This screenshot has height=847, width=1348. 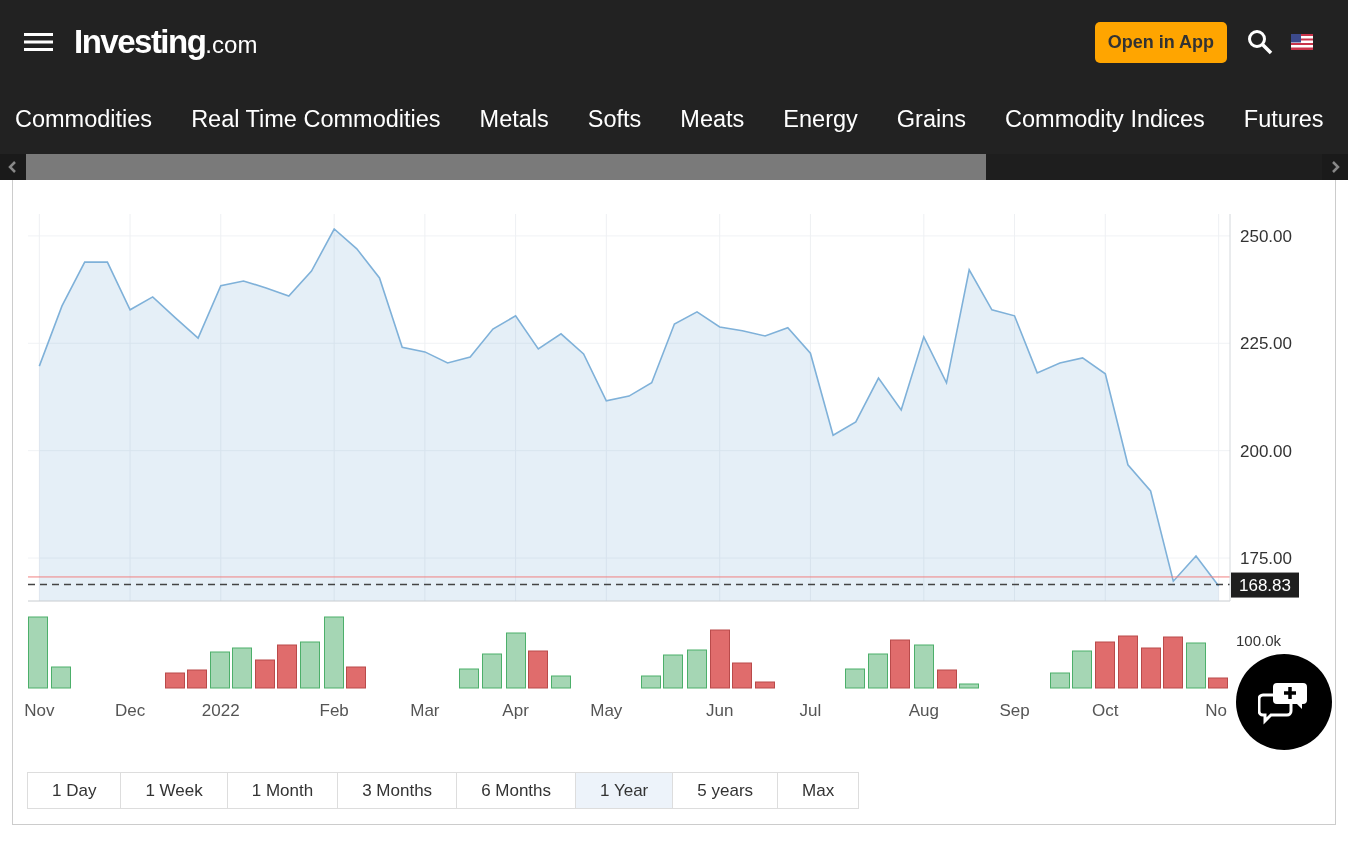 I want to click on open-in-app-button: Open in App, so click(x=1160, y=42).